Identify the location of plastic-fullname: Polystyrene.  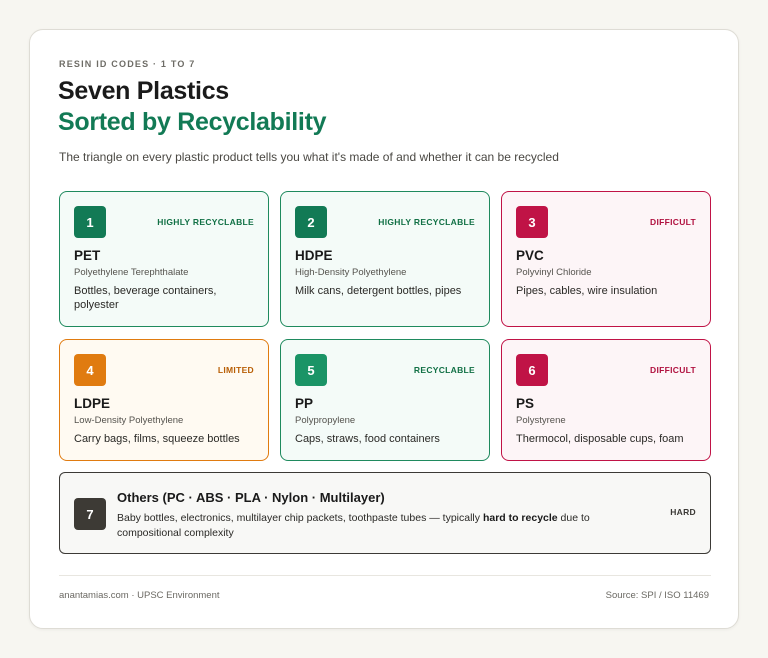
(541, 420).